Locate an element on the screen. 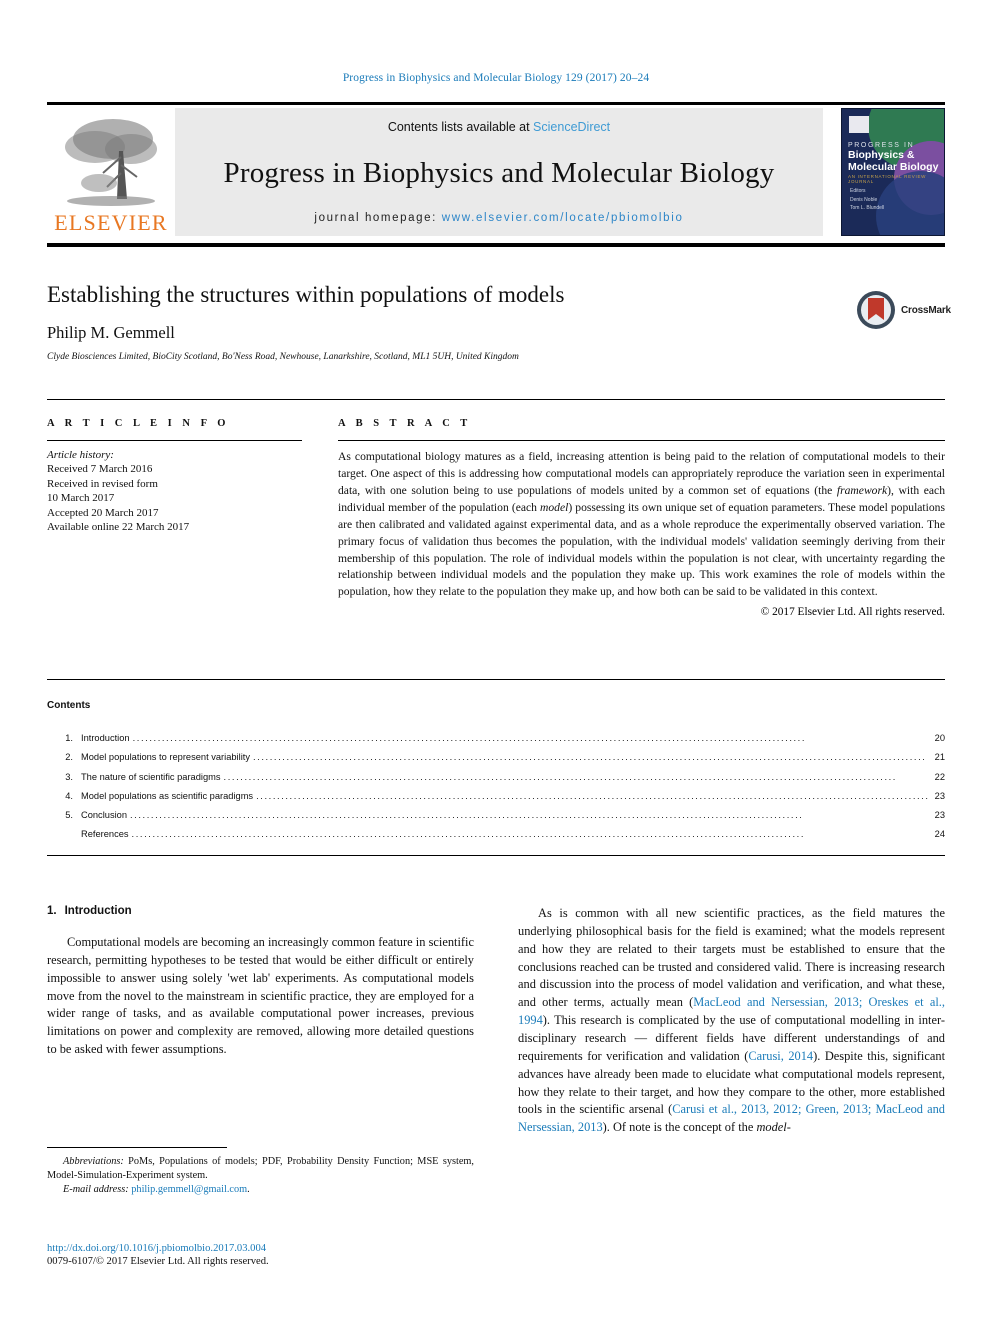 The height and width of the screenshot is (1323, 992). cover-elsevier-mark-icon is located at coordinates (859, 124).